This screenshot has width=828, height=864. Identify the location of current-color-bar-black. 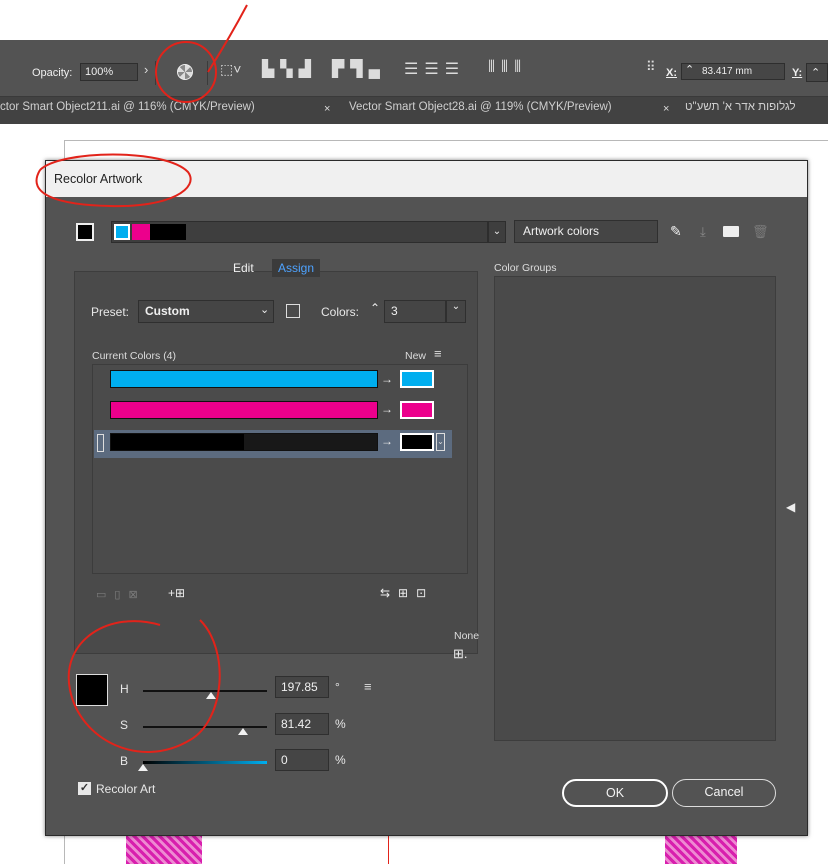
(244, 442).